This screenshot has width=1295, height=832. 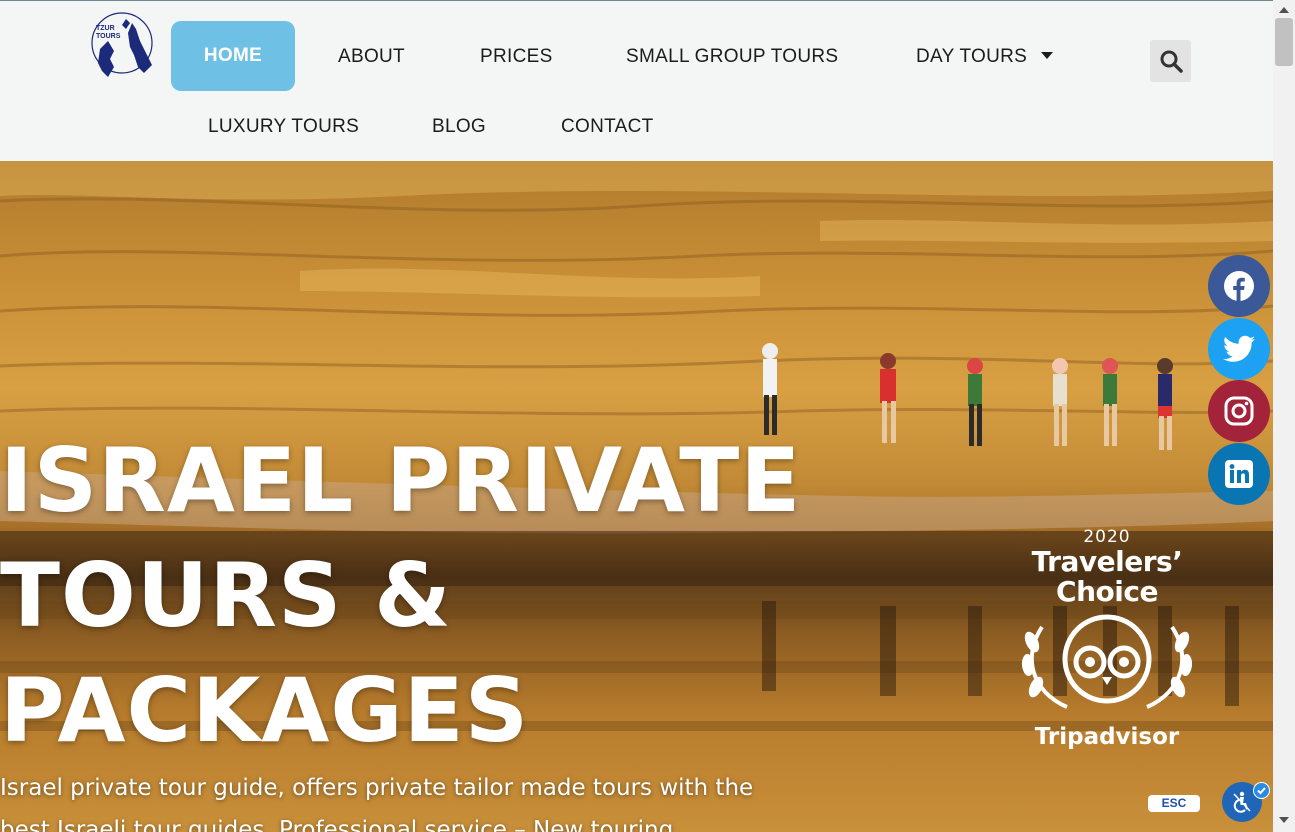 What do you see at coordinates (1284, 42) in the screenshot?
I see `scrollbar-thumb` at bounding box center [1284, 42].